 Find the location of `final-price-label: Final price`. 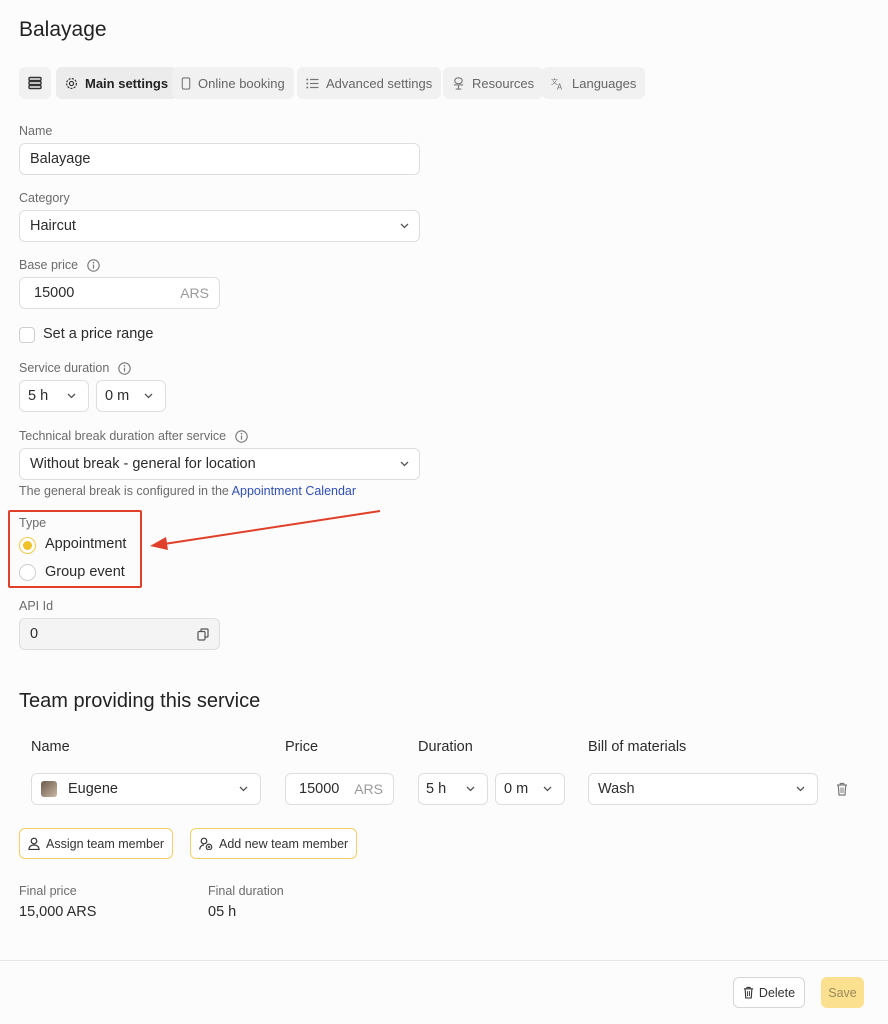

final-price-label: Final price is located at coordinates (48, 891).